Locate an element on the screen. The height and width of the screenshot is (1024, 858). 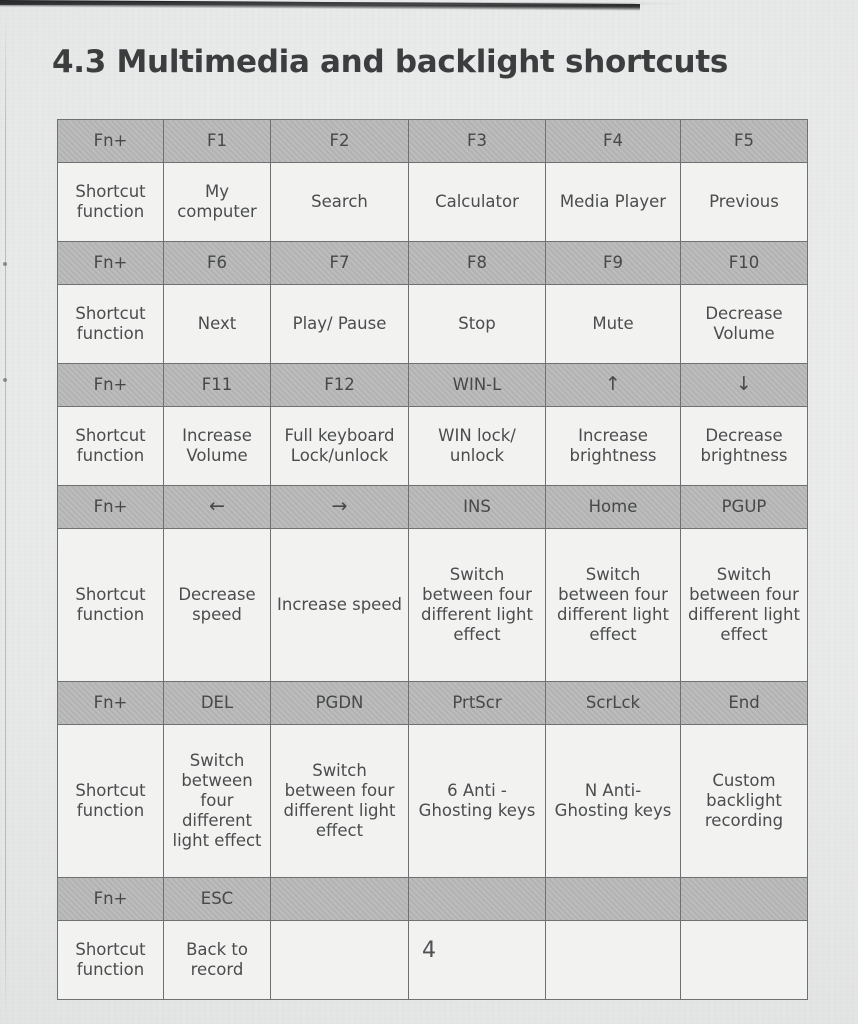
key-cell: F8 is located at coordinates (477, 263).